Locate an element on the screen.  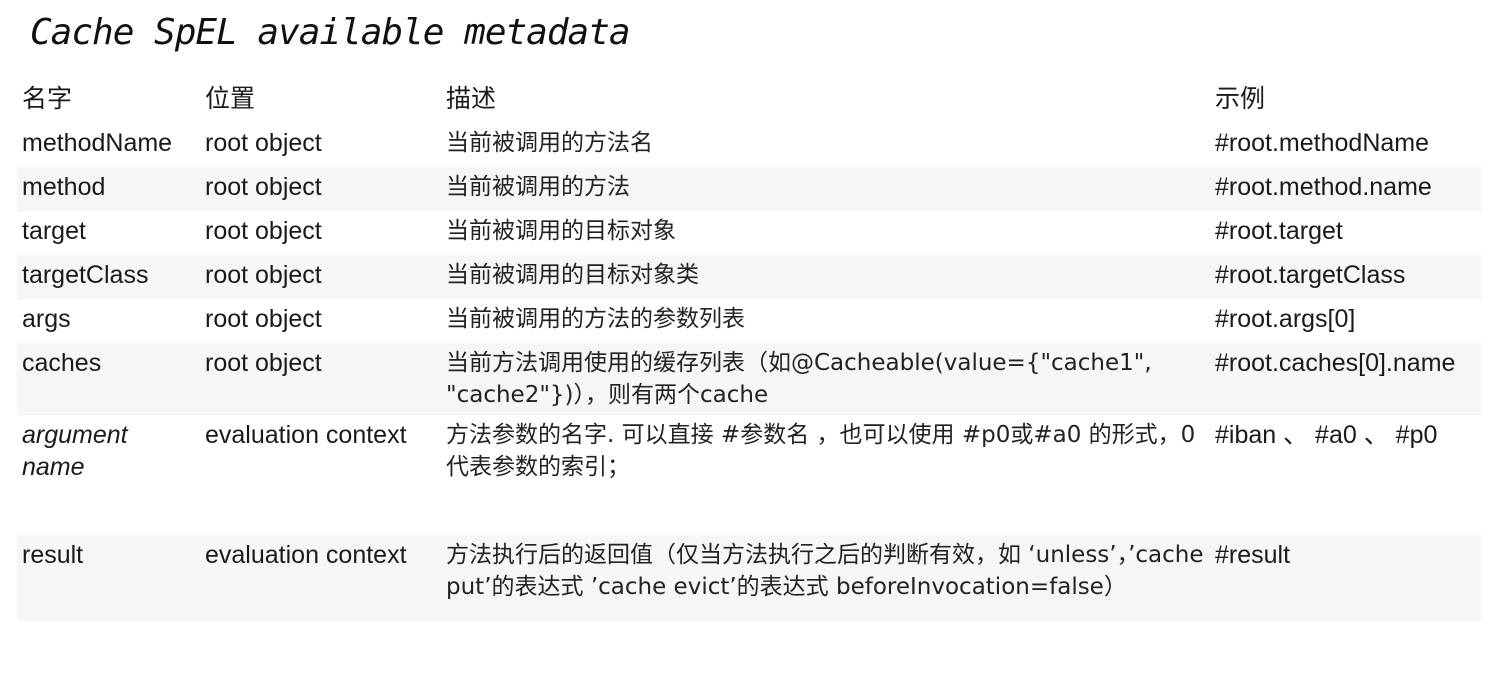
cell-example: #iban 、 #a0 、 #p0 is located at coordinates (1326, 435).